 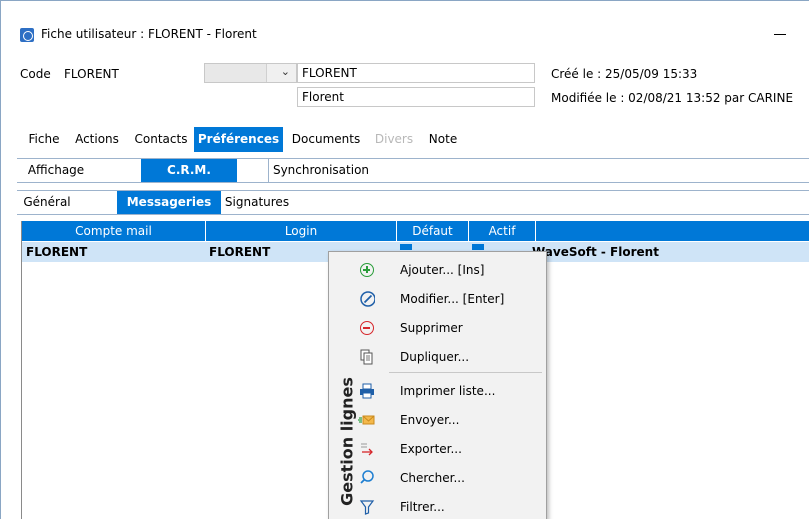 I want to click on menu-item-label: Ajouter... [Ins], so click(x=442, y=270).